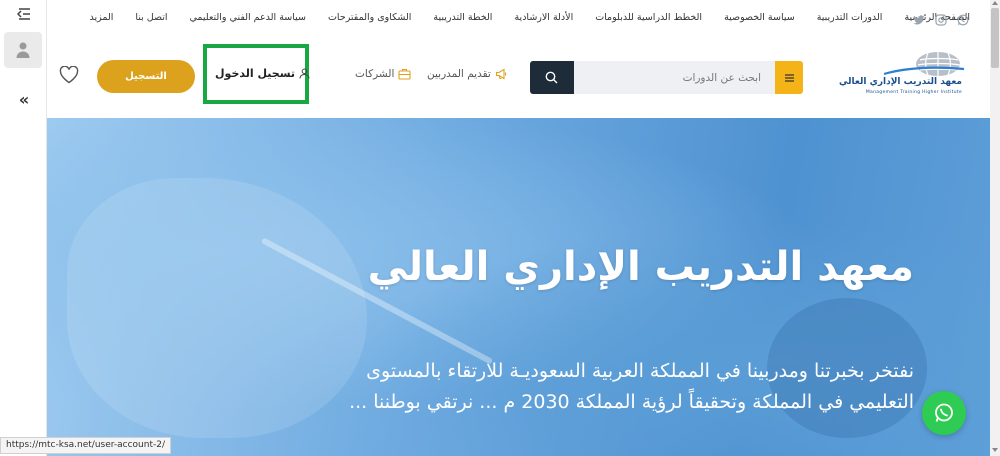 This screenshot has height=456, width=1000. Describe the element at coordinates (674, 77) in the screenshot. I see `search-input` at that location.